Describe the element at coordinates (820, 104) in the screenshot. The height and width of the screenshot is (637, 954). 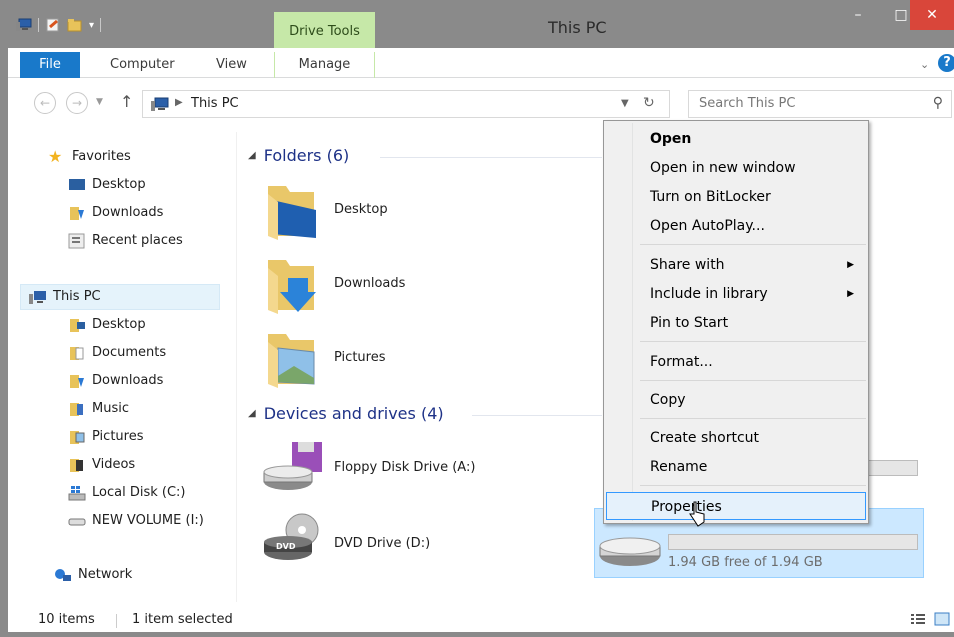
I see `search-input: Search This PC ⚲` at that location.